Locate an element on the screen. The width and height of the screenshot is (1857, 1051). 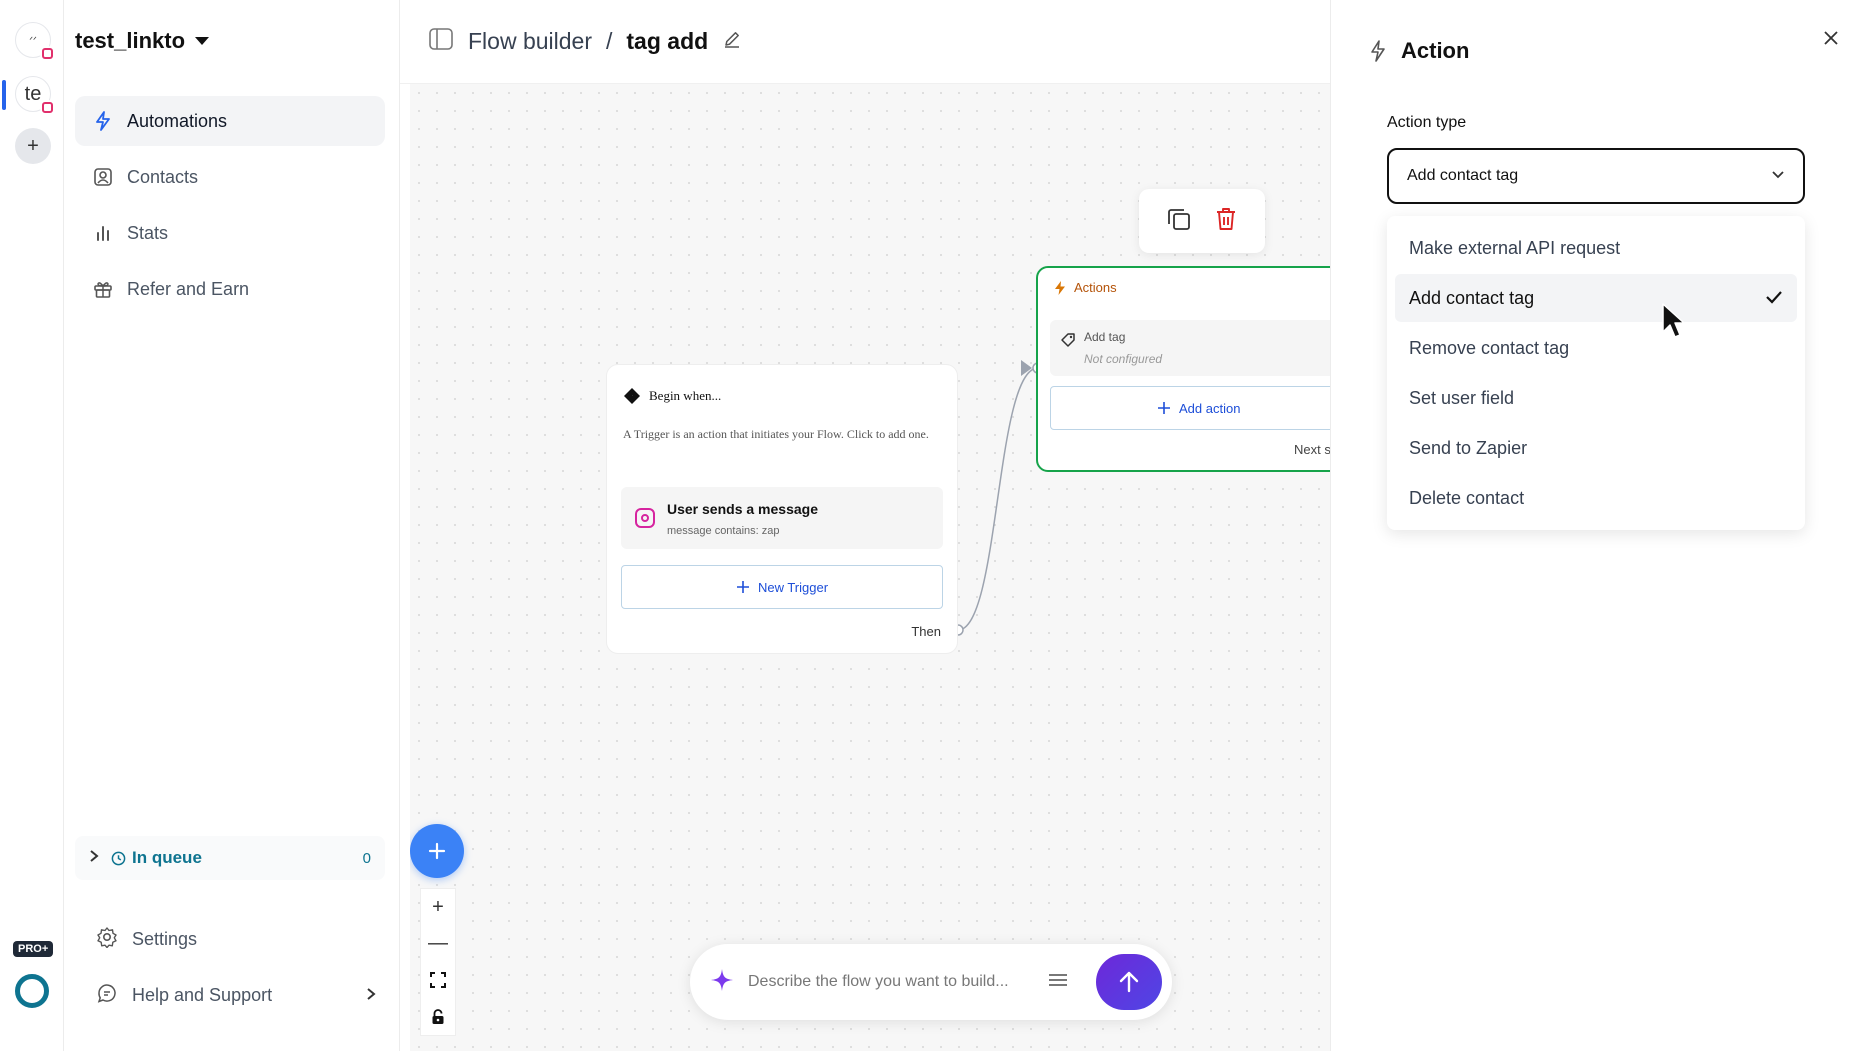
plus-icon: + is located at coordinates (33, 145).